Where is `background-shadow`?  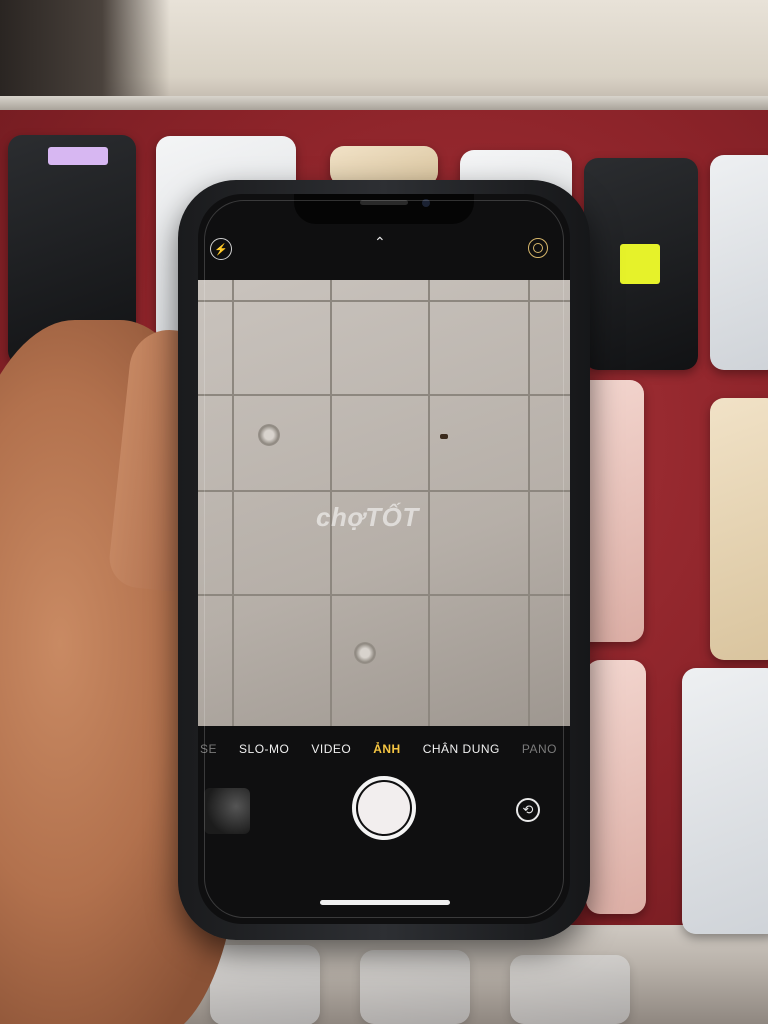
background-shadow is located at coordinates (85, 50).